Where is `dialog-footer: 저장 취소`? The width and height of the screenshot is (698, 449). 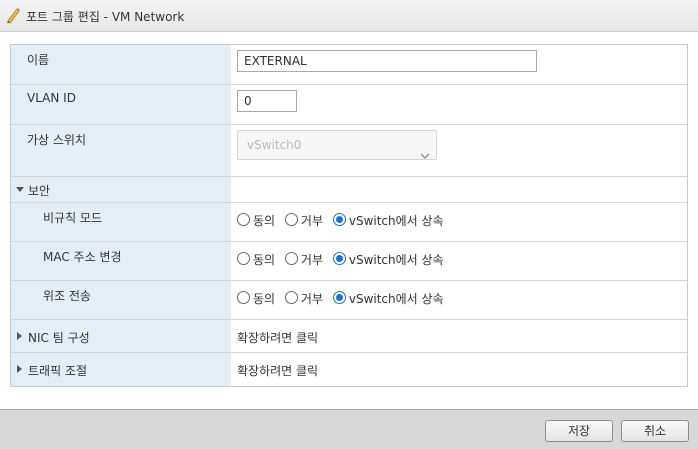 dialog-footer: 저장 취소 is located at coordinates (349, 429).